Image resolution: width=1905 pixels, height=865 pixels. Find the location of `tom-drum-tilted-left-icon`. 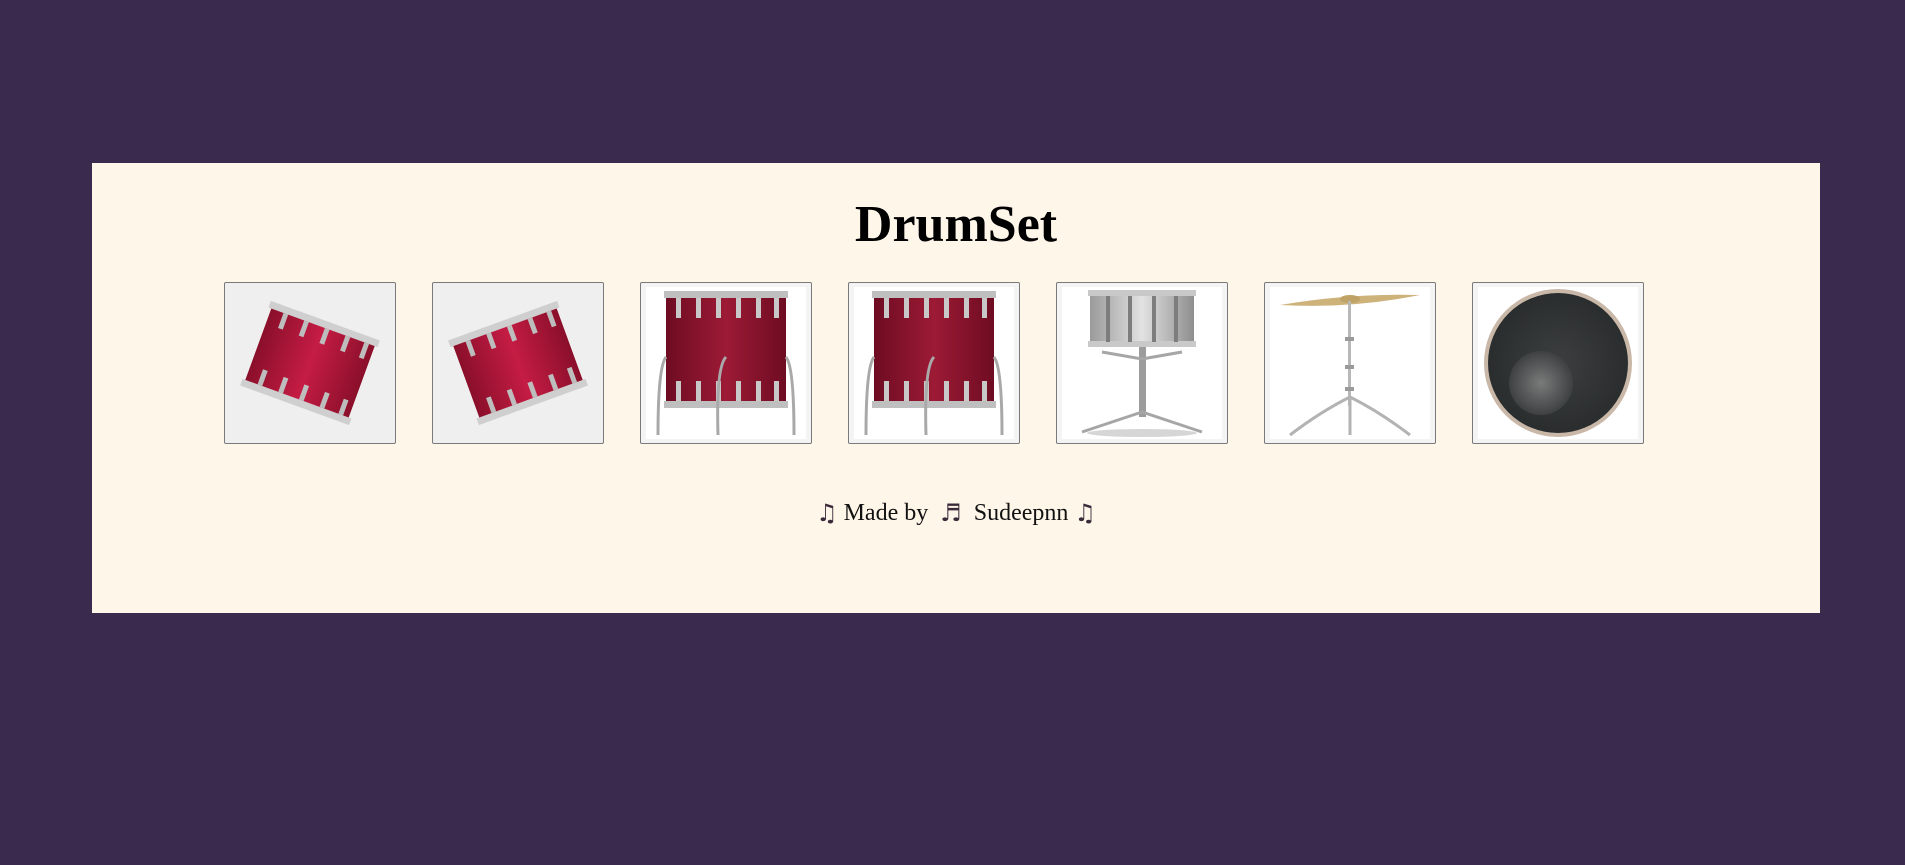

tom-drum-tilted-left-icon is located at coordinates (310, 363).